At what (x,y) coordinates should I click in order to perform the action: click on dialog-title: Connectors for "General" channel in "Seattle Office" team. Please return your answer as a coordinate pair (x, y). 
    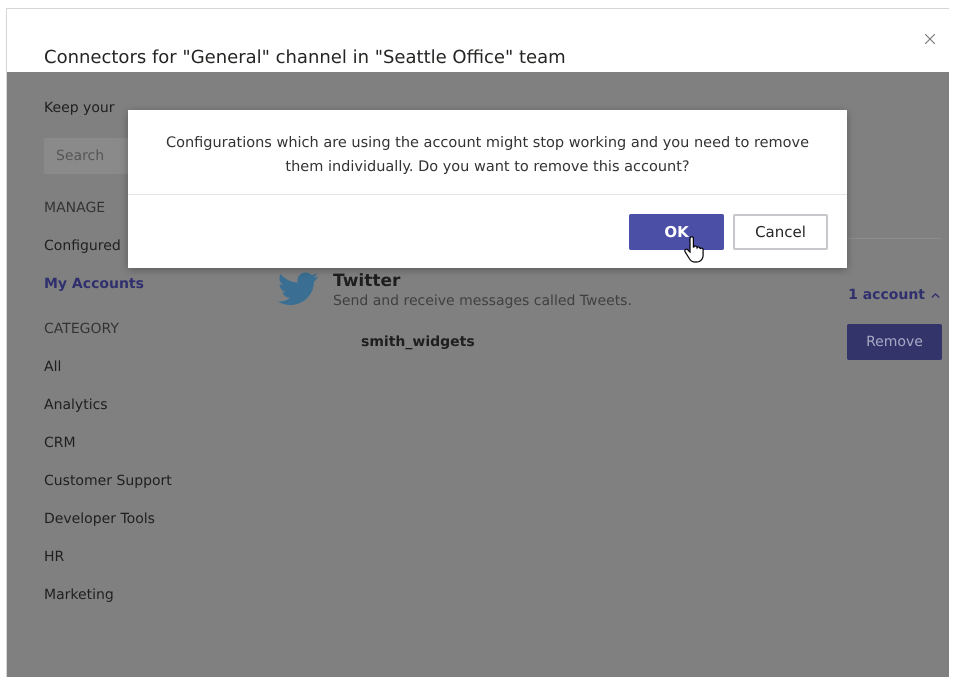
    Looking at the image, I should click on (305, 57).